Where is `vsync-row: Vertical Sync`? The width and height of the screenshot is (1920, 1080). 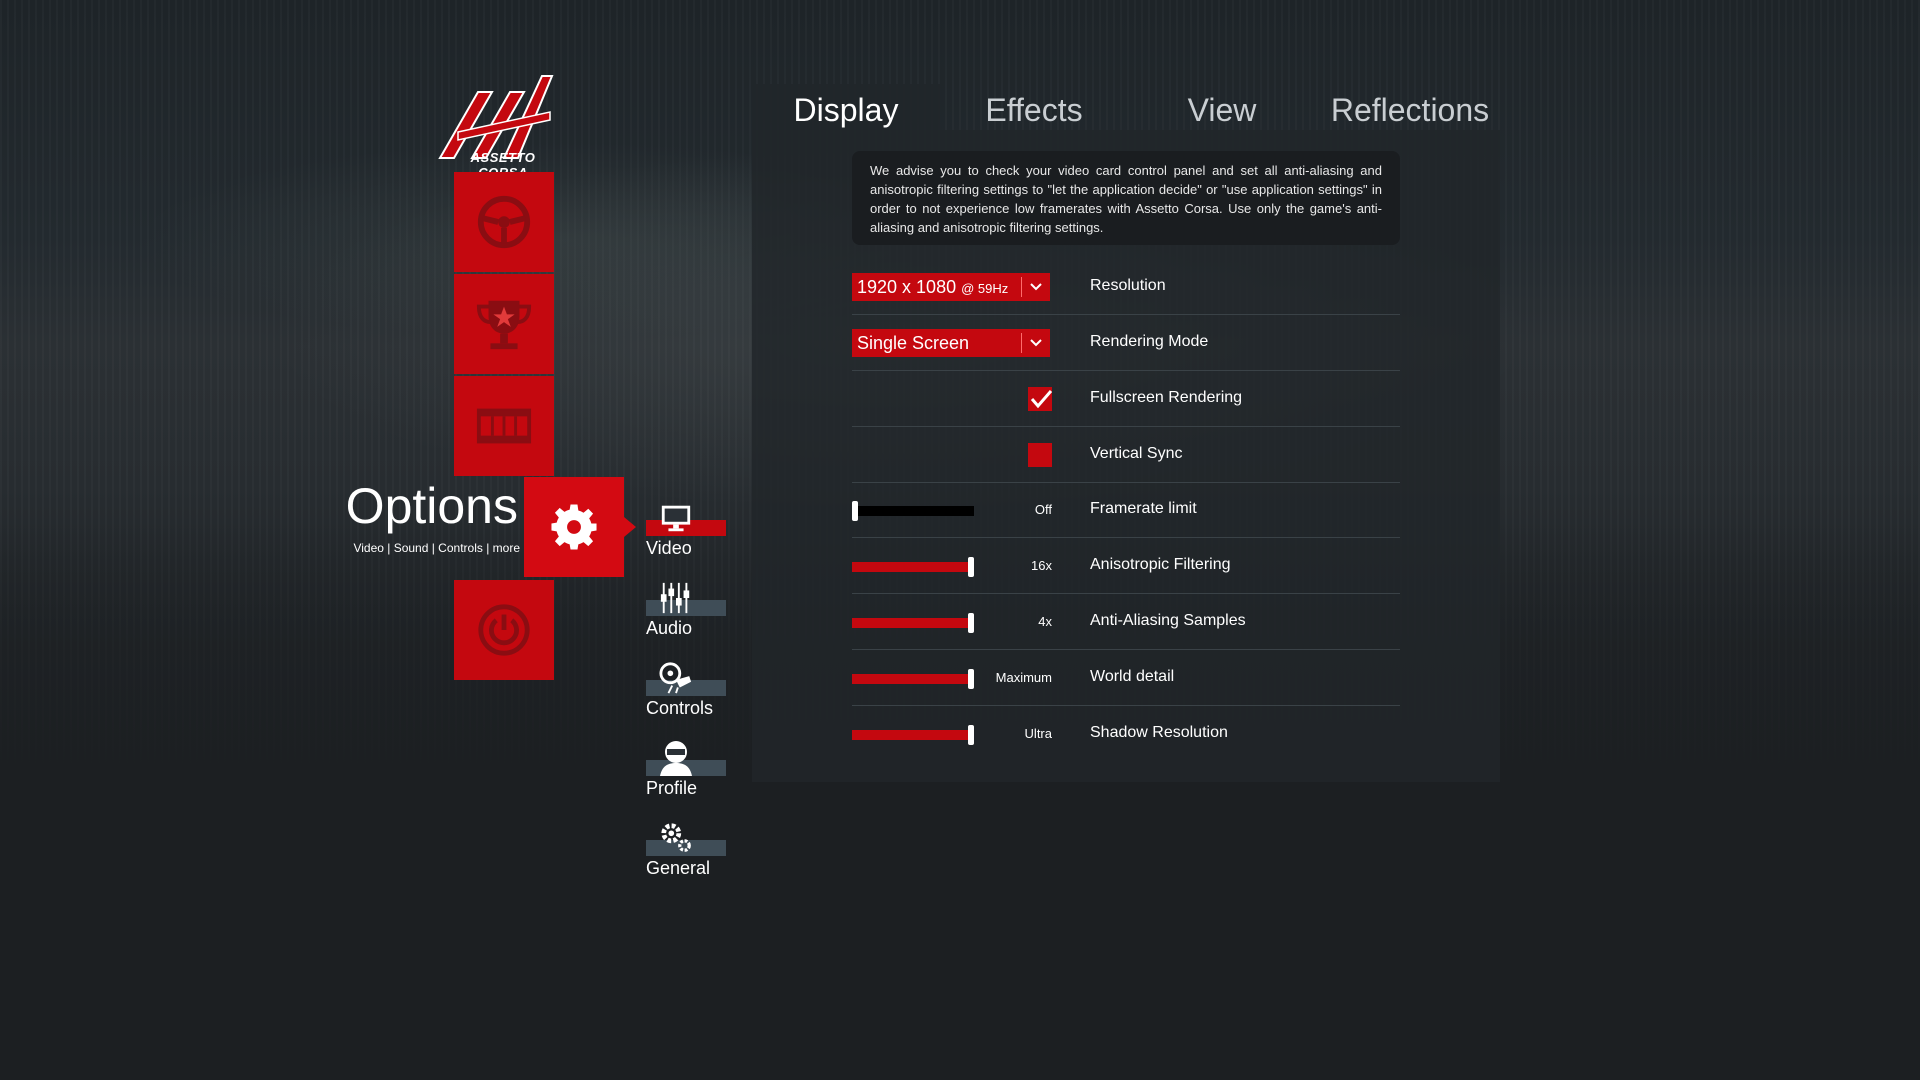 vsync-row: Vertical Sync is located at coordinates (1126, 455).